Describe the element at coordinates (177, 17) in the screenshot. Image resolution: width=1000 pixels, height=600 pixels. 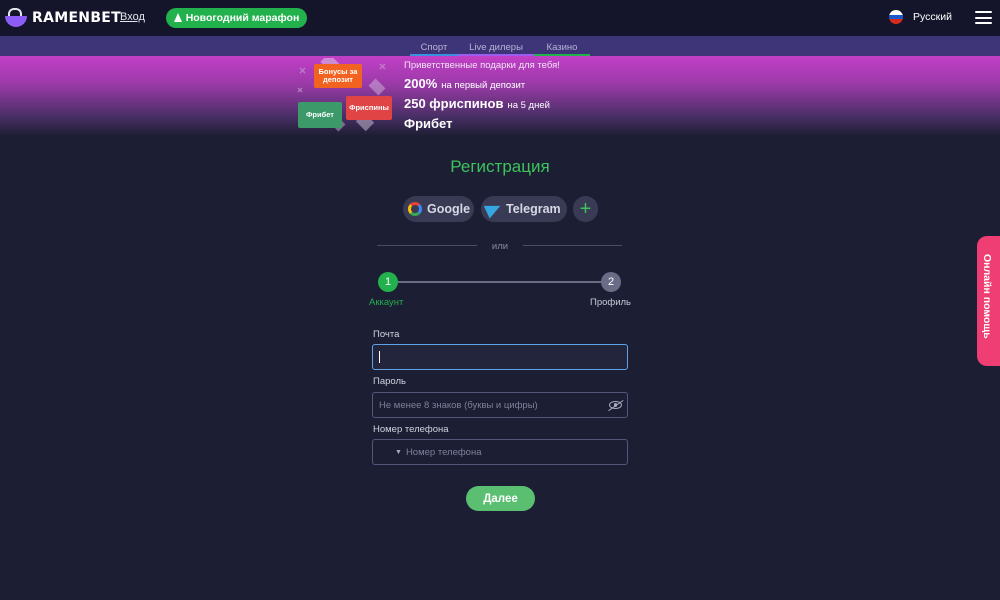
I see `tree-icon` at that location.